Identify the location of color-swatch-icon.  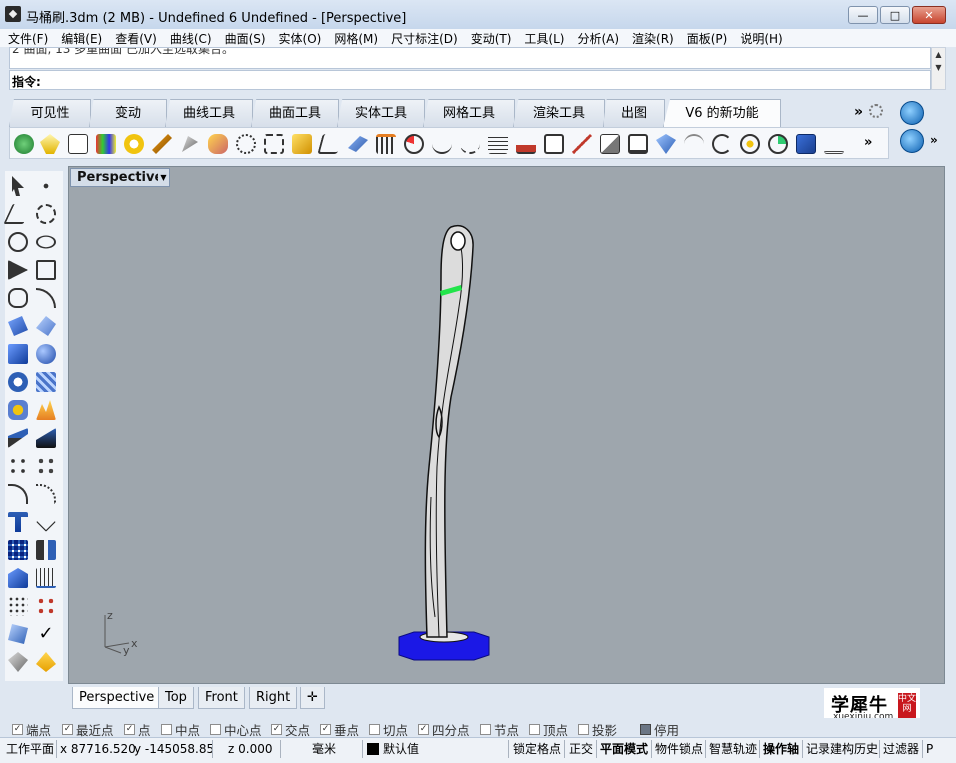
(106, 144).